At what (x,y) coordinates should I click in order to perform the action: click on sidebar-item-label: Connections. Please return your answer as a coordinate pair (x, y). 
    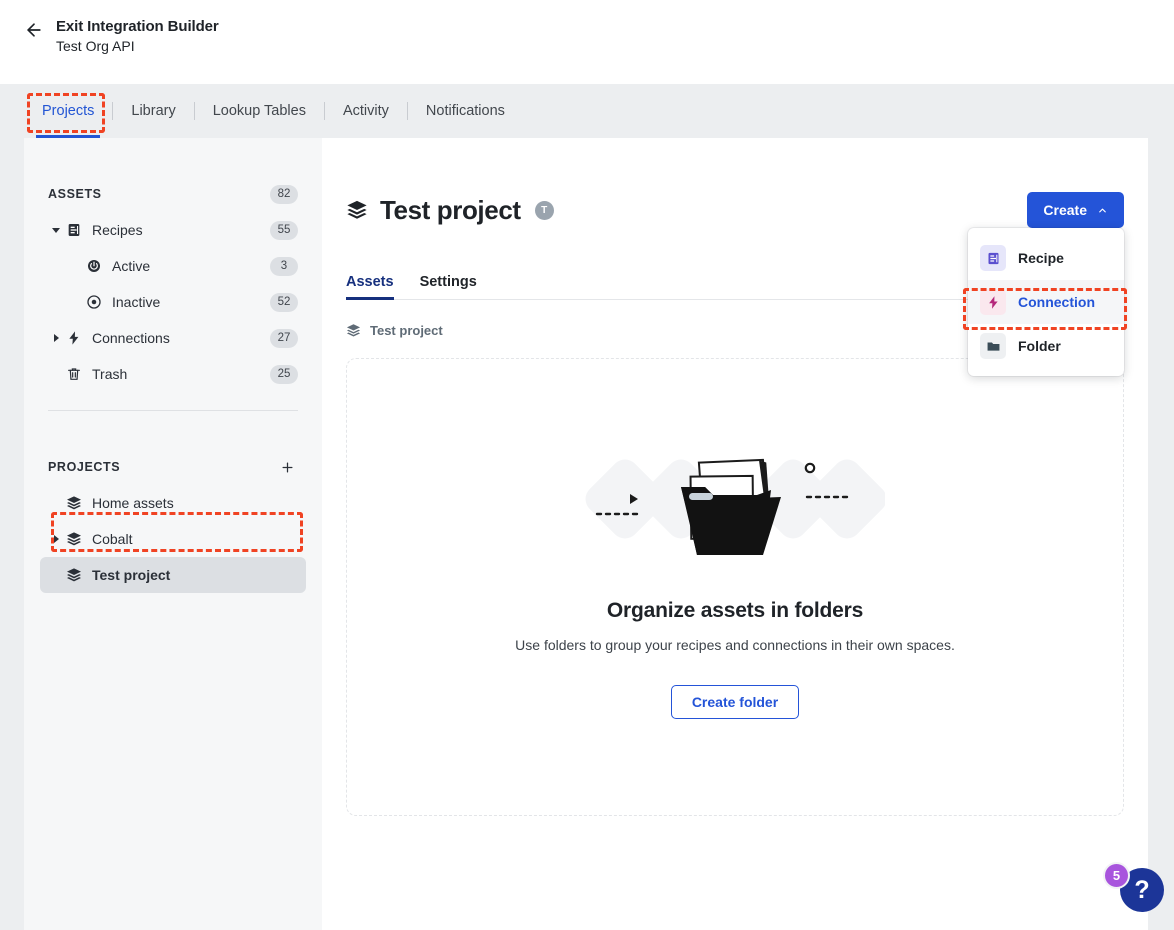
    Looking at the image, I should click on (131, 338).